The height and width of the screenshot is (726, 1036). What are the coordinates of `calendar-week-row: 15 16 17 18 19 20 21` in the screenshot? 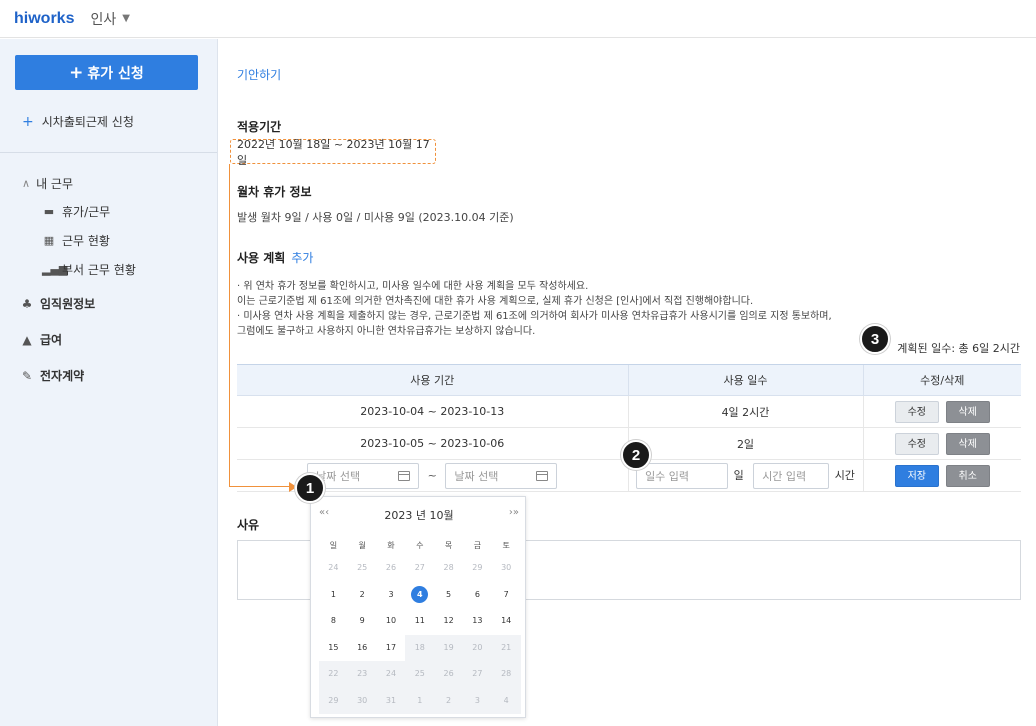 It's located at (420, 648).